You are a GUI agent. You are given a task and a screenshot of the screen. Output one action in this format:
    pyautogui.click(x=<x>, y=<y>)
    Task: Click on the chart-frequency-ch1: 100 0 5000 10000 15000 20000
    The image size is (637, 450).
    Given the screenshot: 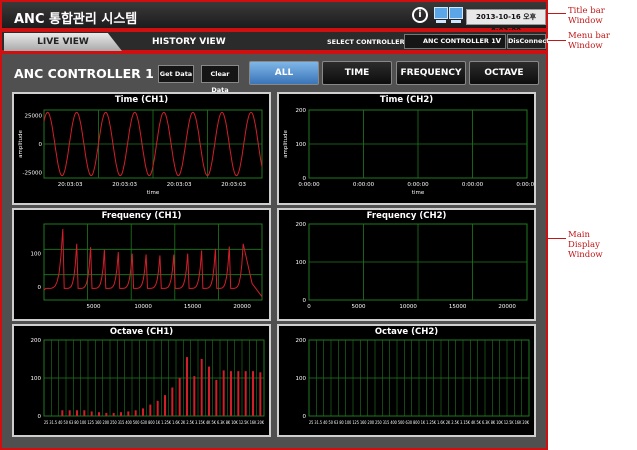 What is the action you would take?
    pyautogui.click(x=147, y=266)
    